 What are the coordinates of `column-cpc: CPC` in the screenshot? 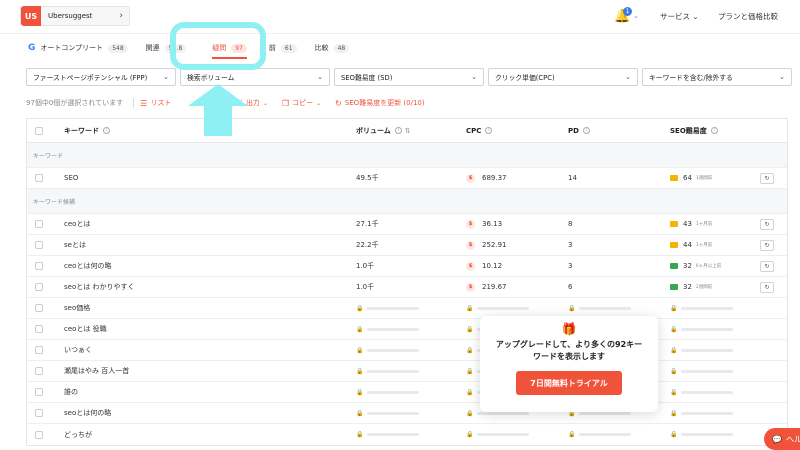 It's located at (473, 131).